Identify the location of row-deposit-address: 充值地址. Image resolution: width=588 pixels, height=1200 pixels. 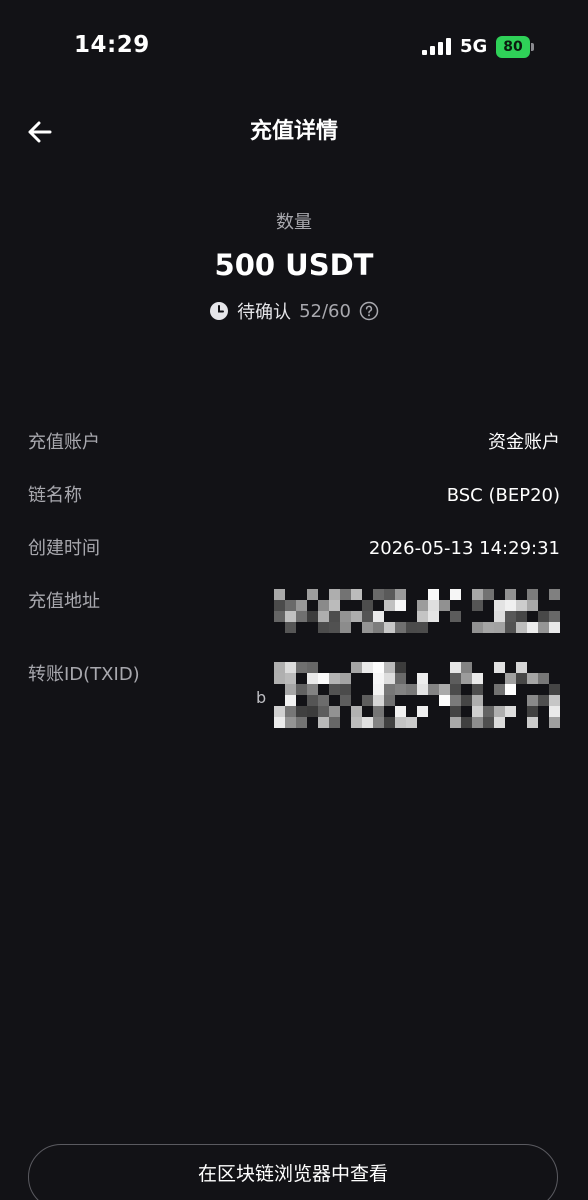
(294, 617).